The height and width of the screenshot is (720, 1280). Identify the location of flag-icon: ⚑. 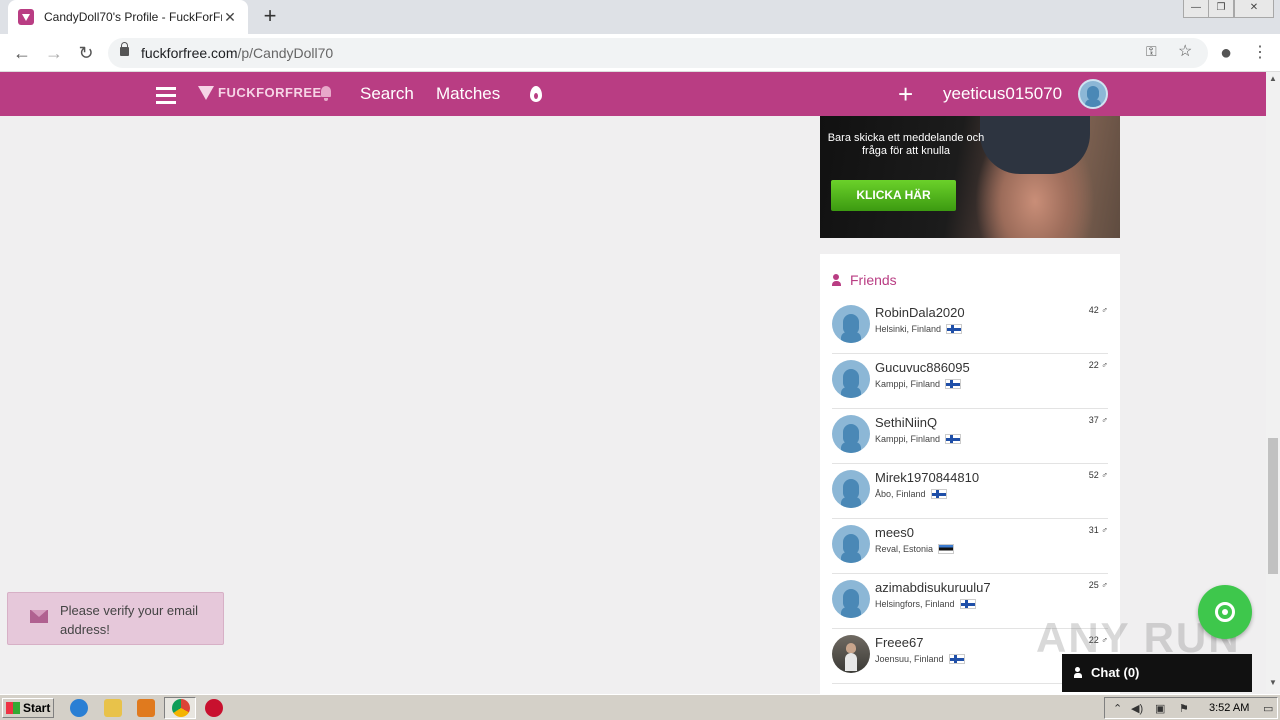
(1184, 708).